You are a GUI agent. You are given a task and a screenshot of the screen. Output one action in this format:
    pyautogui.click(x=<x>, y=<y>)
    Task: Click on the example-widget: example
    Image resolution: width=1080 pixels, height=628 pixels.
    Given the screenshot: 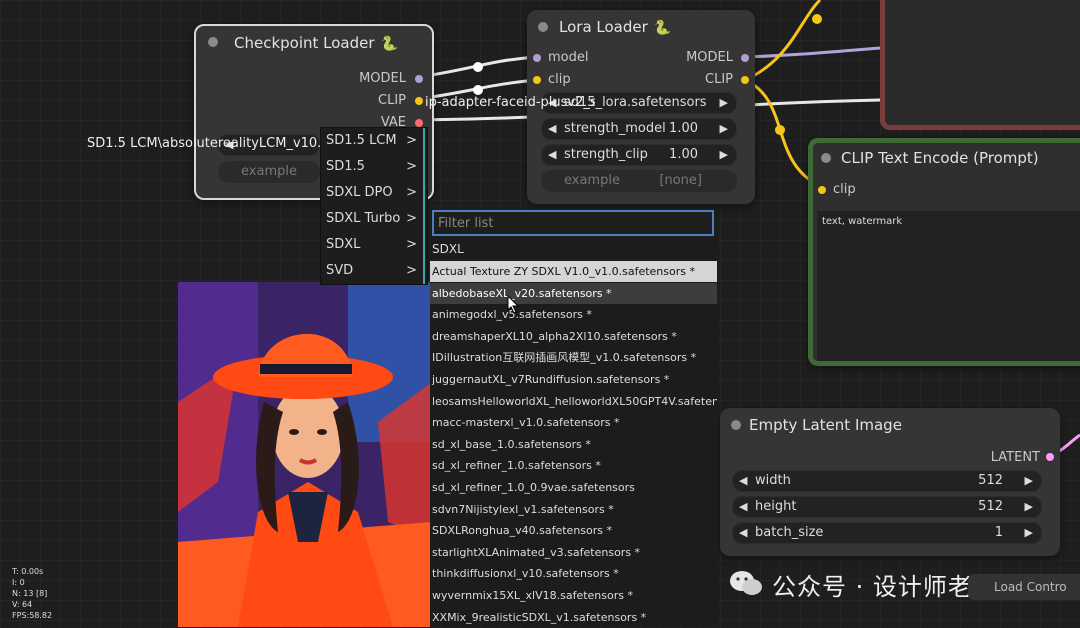 What is the action you would take?
    pyautogui.click(x=269, y=172)
    